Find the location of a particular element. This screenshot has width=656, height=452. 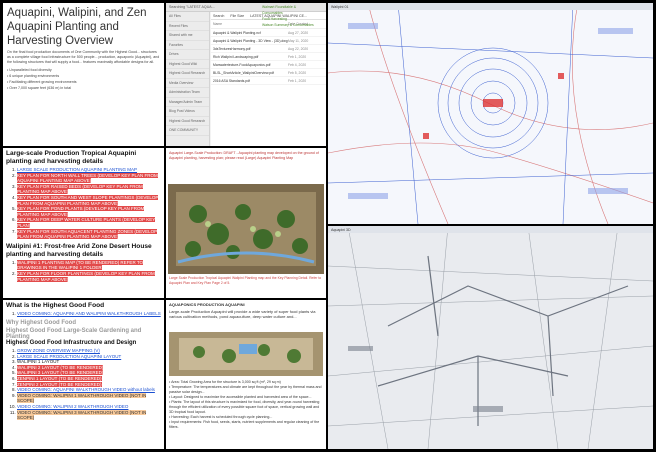

sidebar-item: Highest Good Wiki is located at coordinates (187, 64).